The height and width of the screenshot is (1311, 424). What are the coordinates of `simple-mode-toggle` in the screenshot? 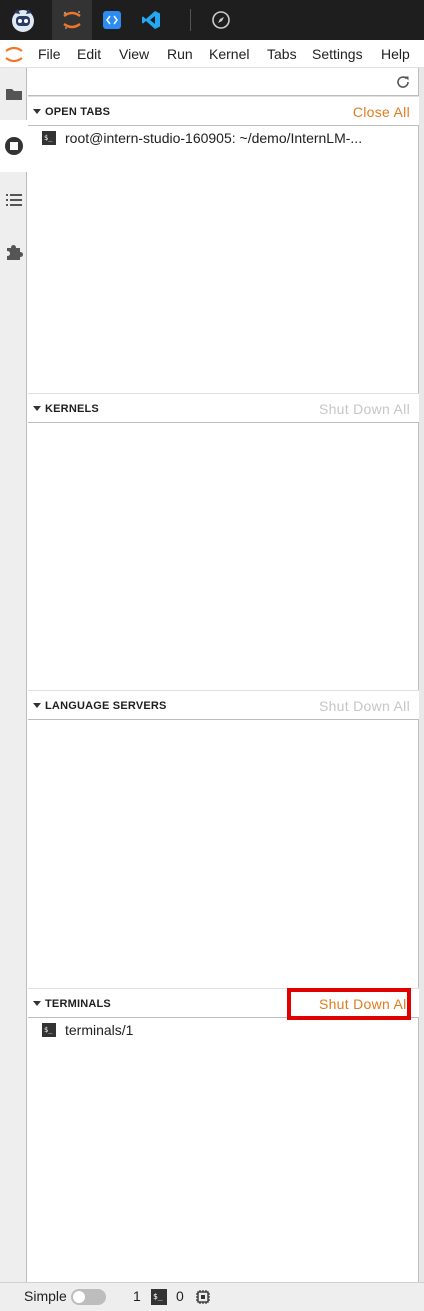 It's located at (88, 1297).